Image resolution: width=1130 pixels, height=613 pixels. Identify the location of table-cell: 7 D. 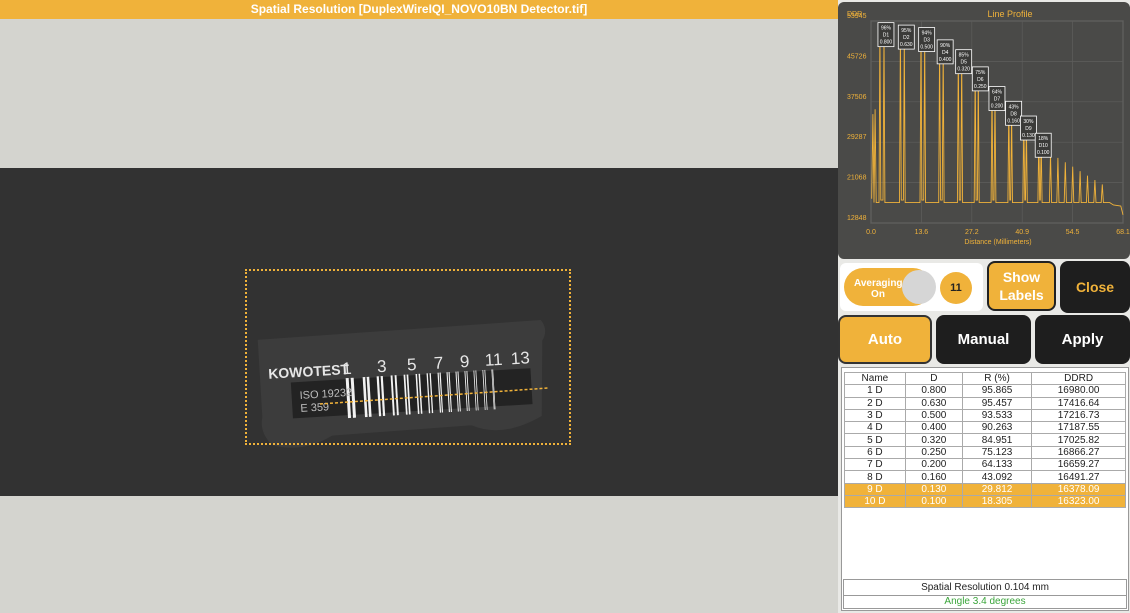
(875, 465).